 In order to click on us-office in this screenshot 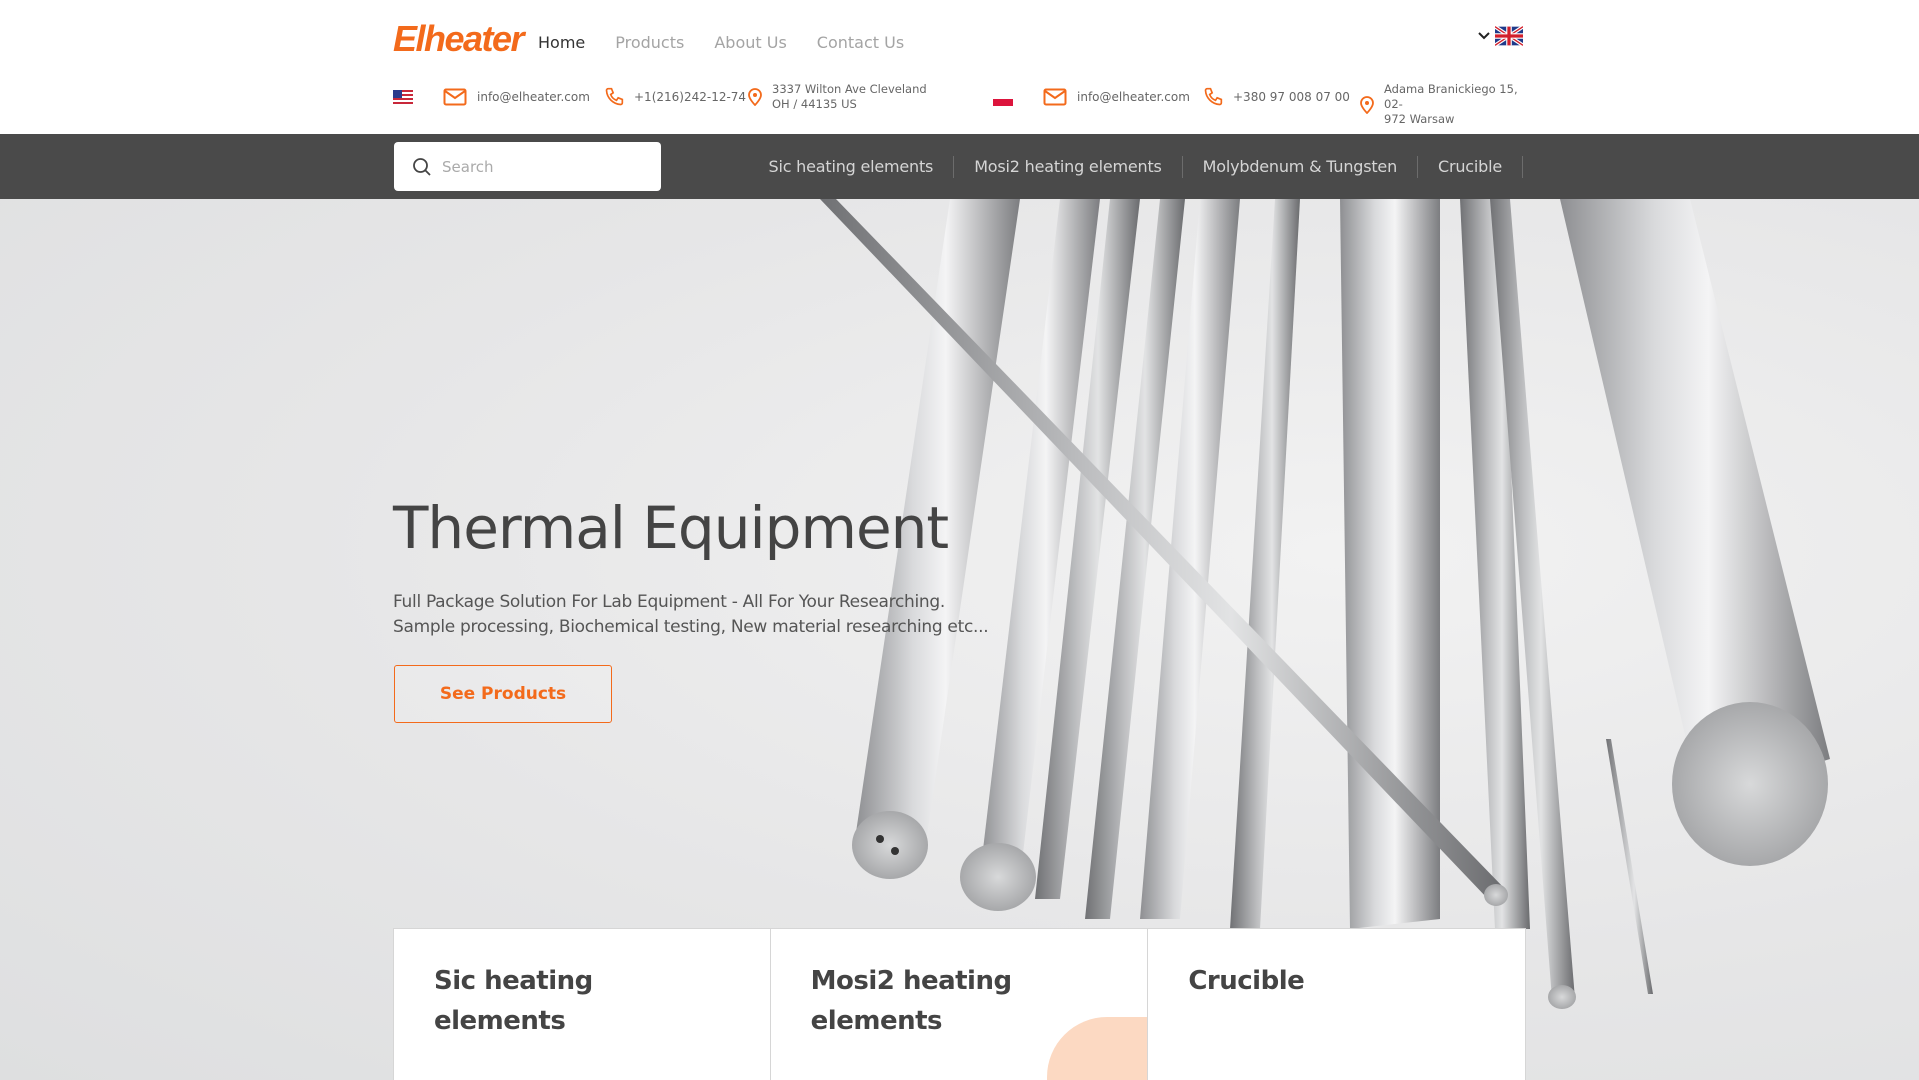, I will do `click(403, 97)`.